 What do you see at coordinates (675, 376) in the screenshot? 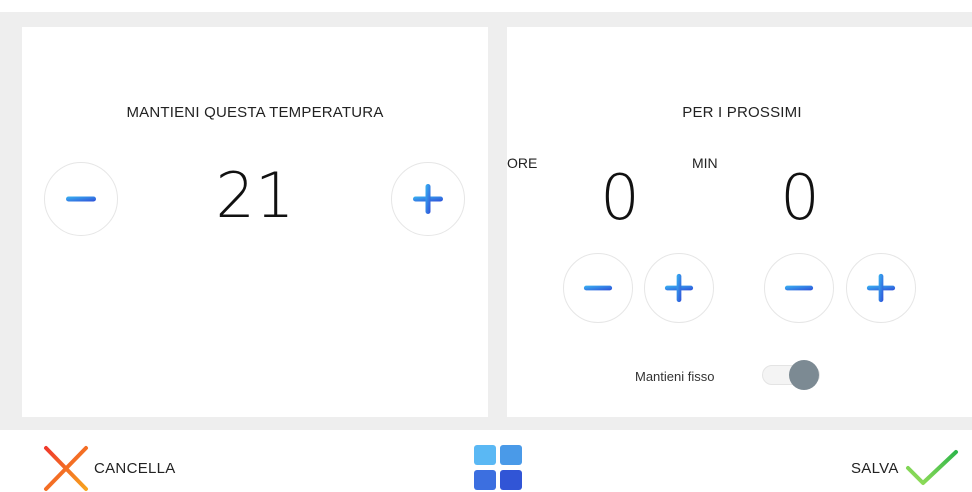
I see `hold-fixed-label: Mantieni fisso` at bounding box center [675, 376].